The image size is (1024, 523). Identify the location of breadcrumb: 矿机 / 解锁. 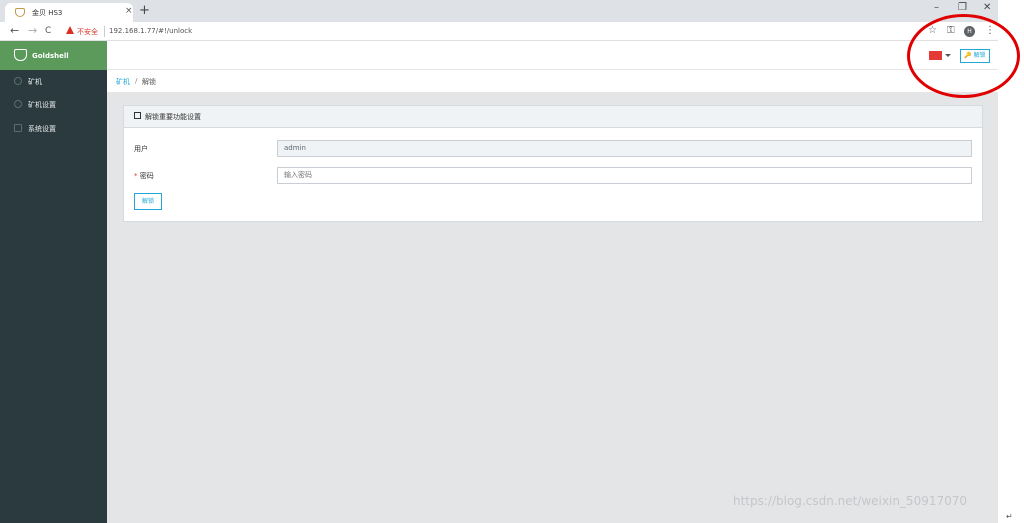
(552, 81).